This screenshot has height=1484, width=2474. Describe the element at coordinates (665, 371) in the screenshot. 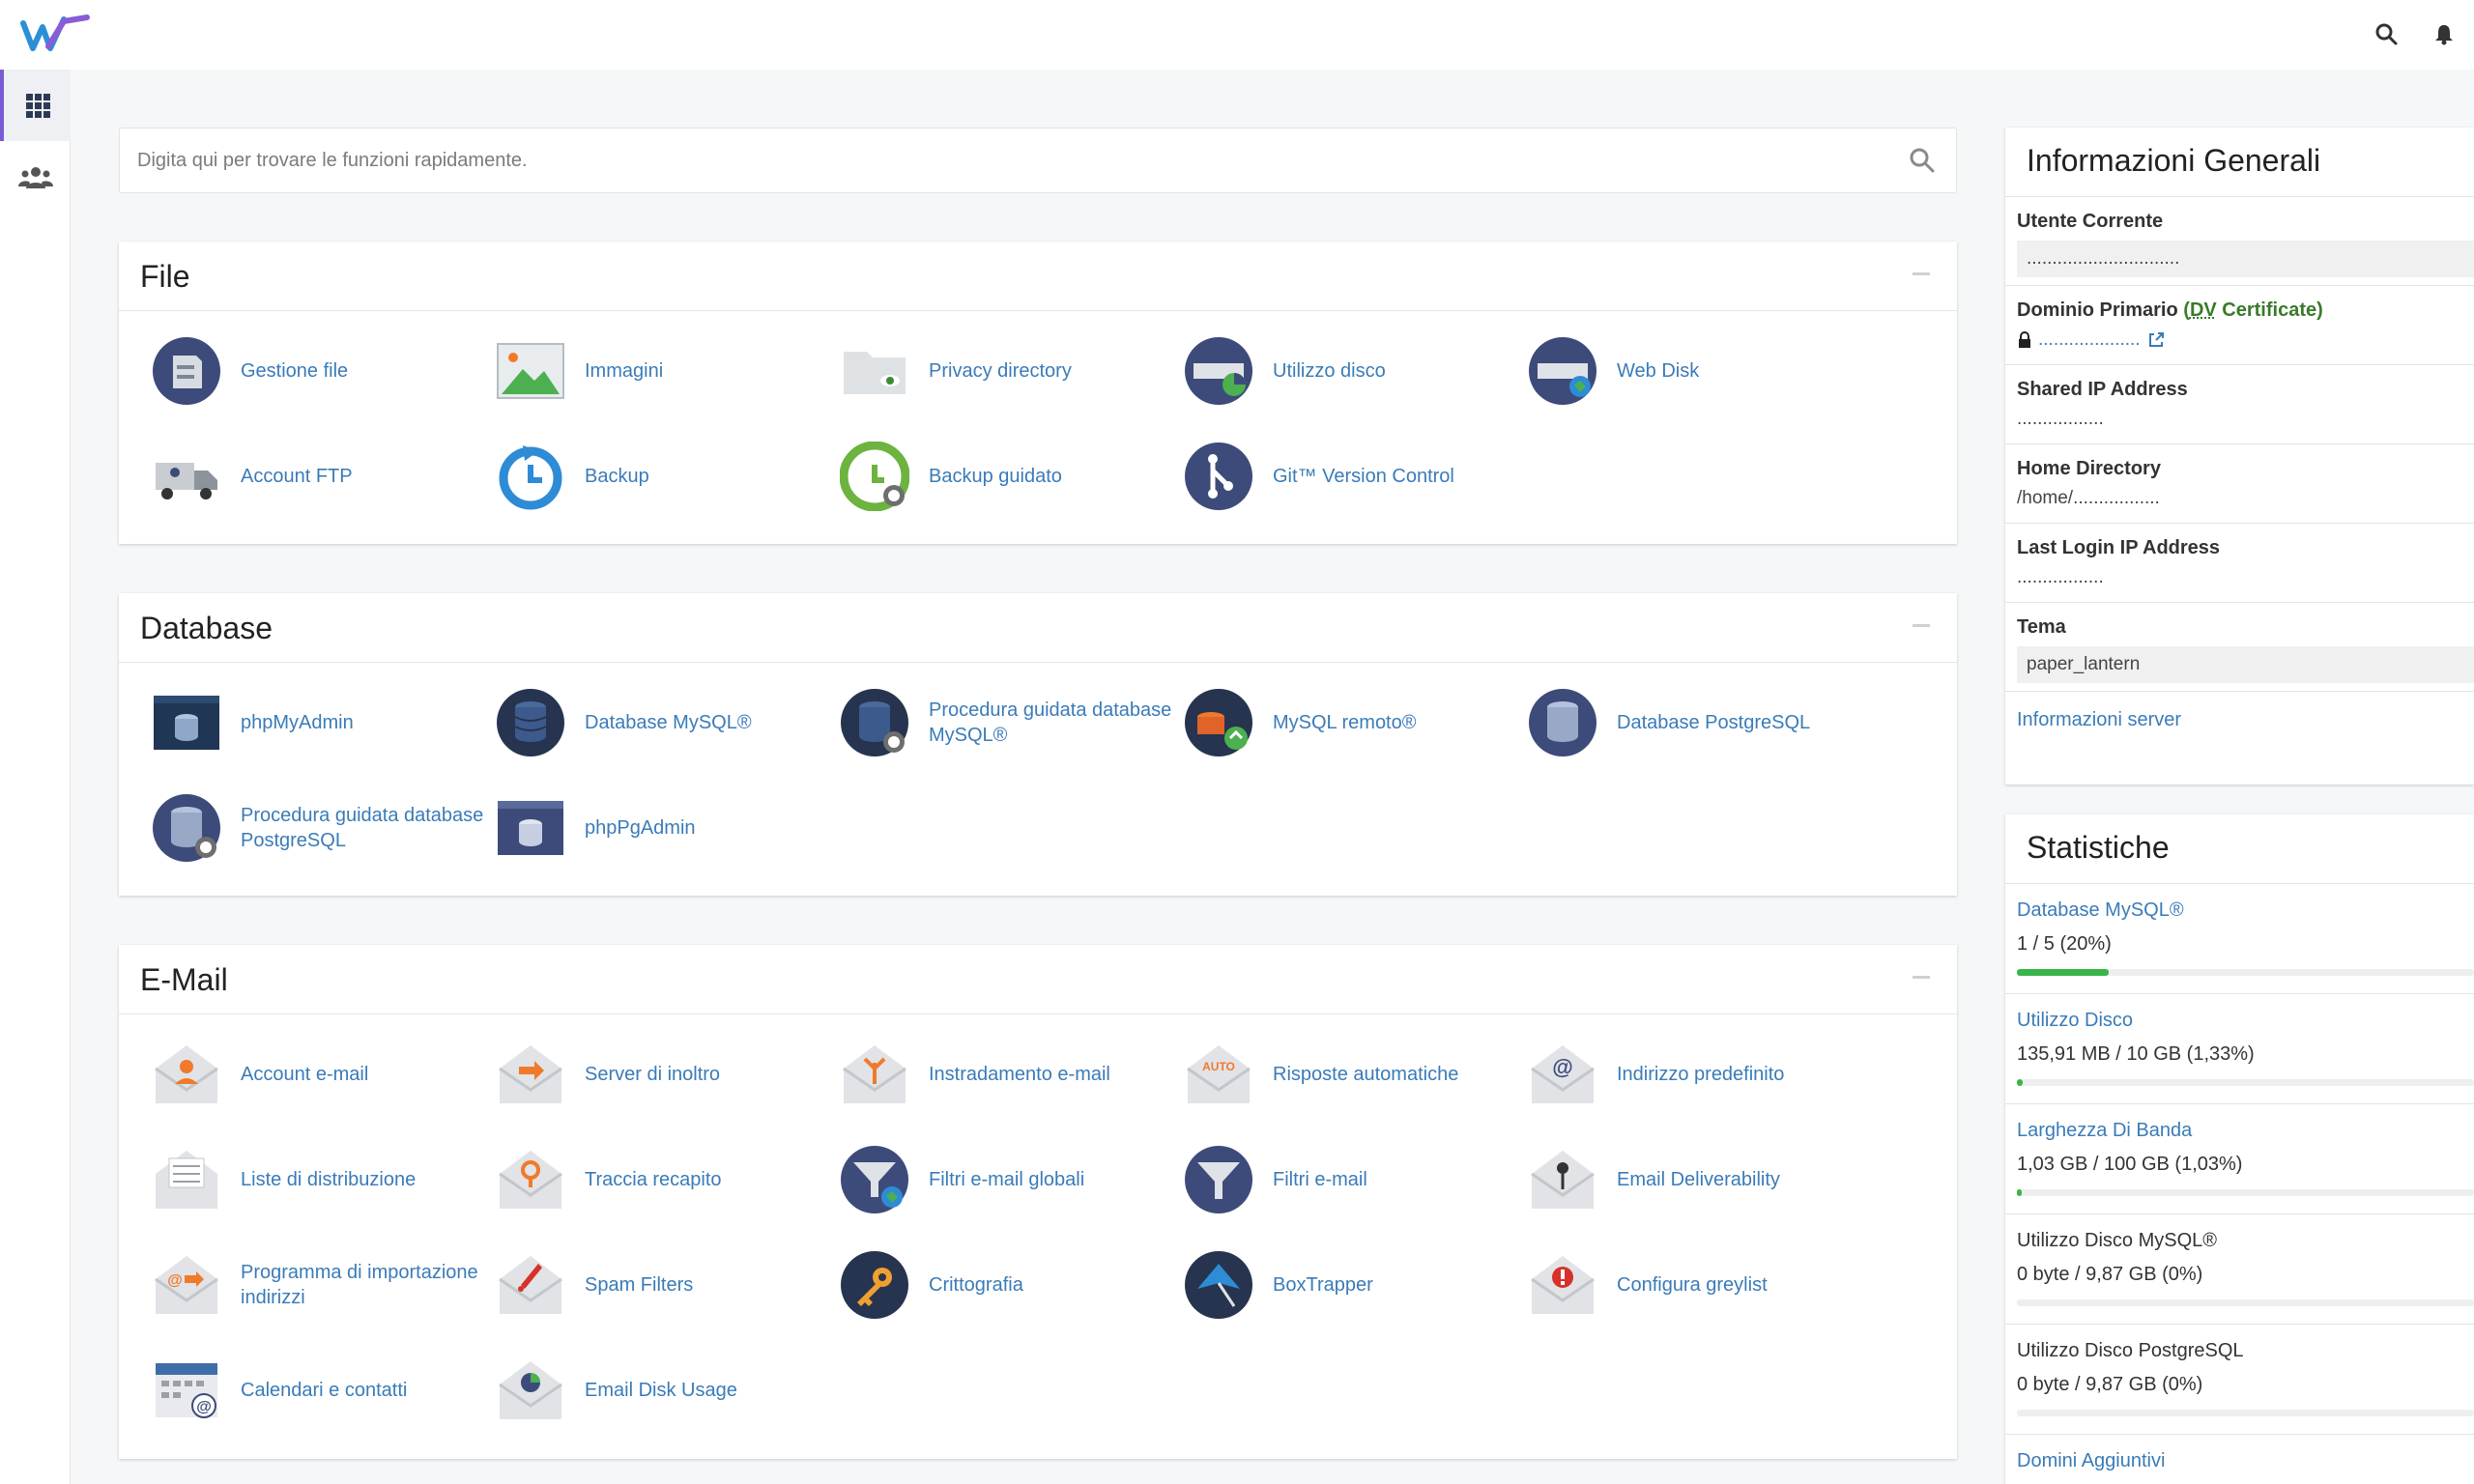

I see `item-images: Immagini` at that location.